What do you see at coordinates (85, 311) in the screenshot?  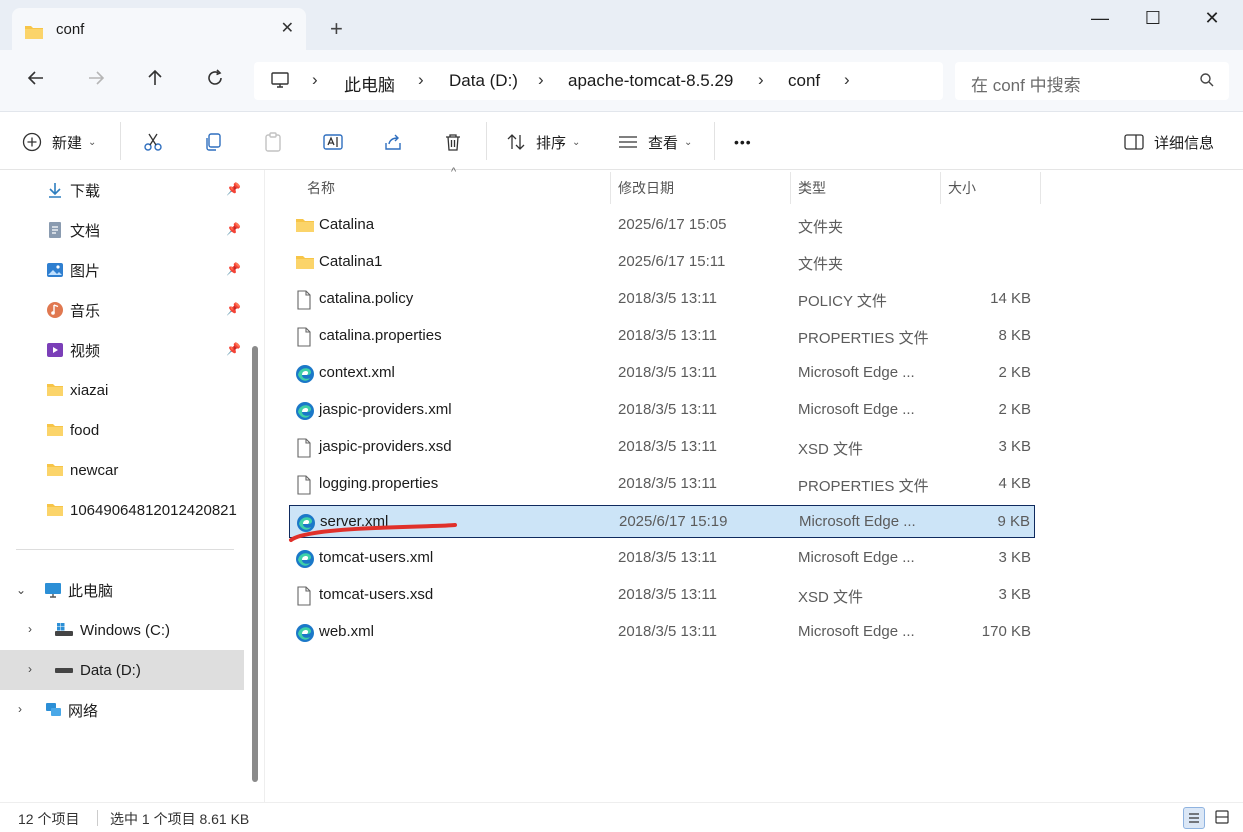 I see `sidebar-item-label: 音乐` at bounding box center [85, 311].